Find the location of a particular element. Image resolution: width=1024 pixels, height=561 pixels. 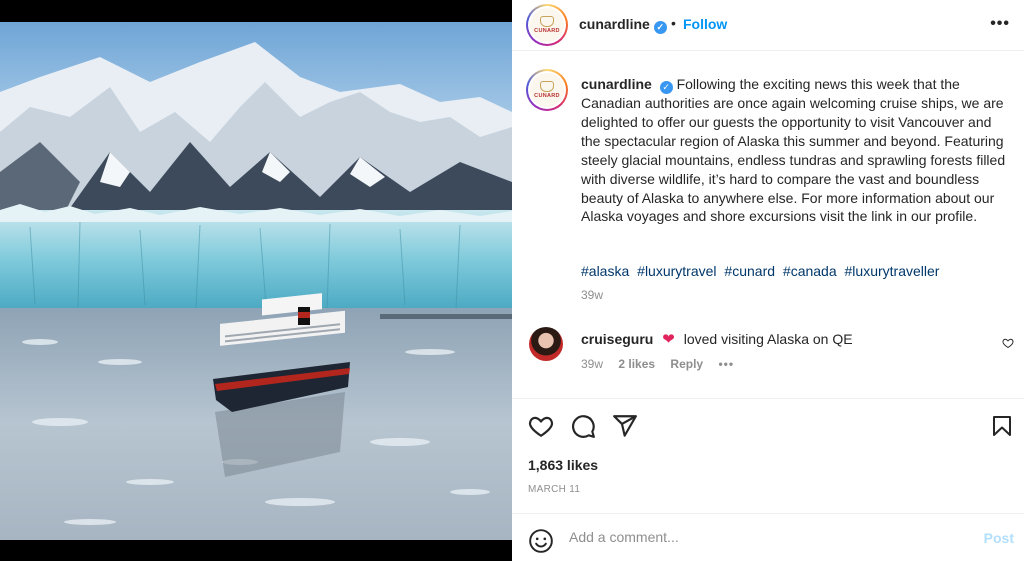

caption-username: cunardline is located at coordinates (616, 84).